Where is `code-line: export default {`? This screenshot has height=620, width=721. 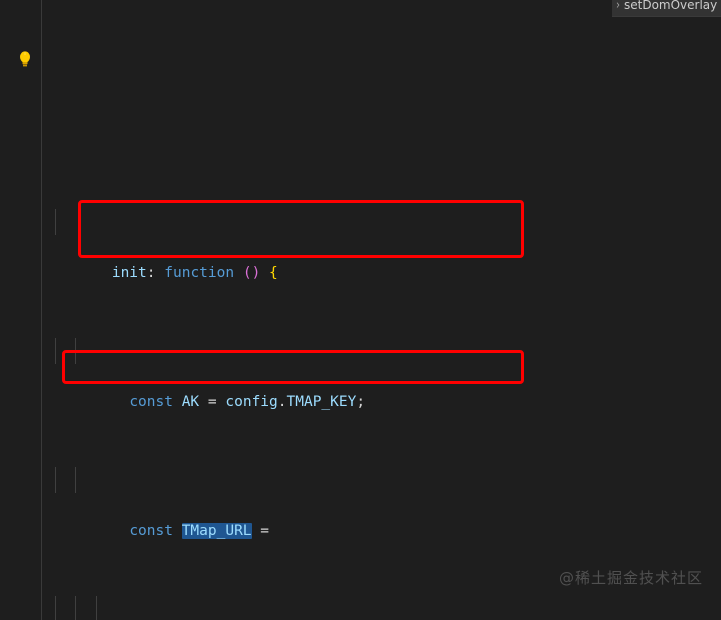
code-line: export default { is located at coordinates (360, 99).